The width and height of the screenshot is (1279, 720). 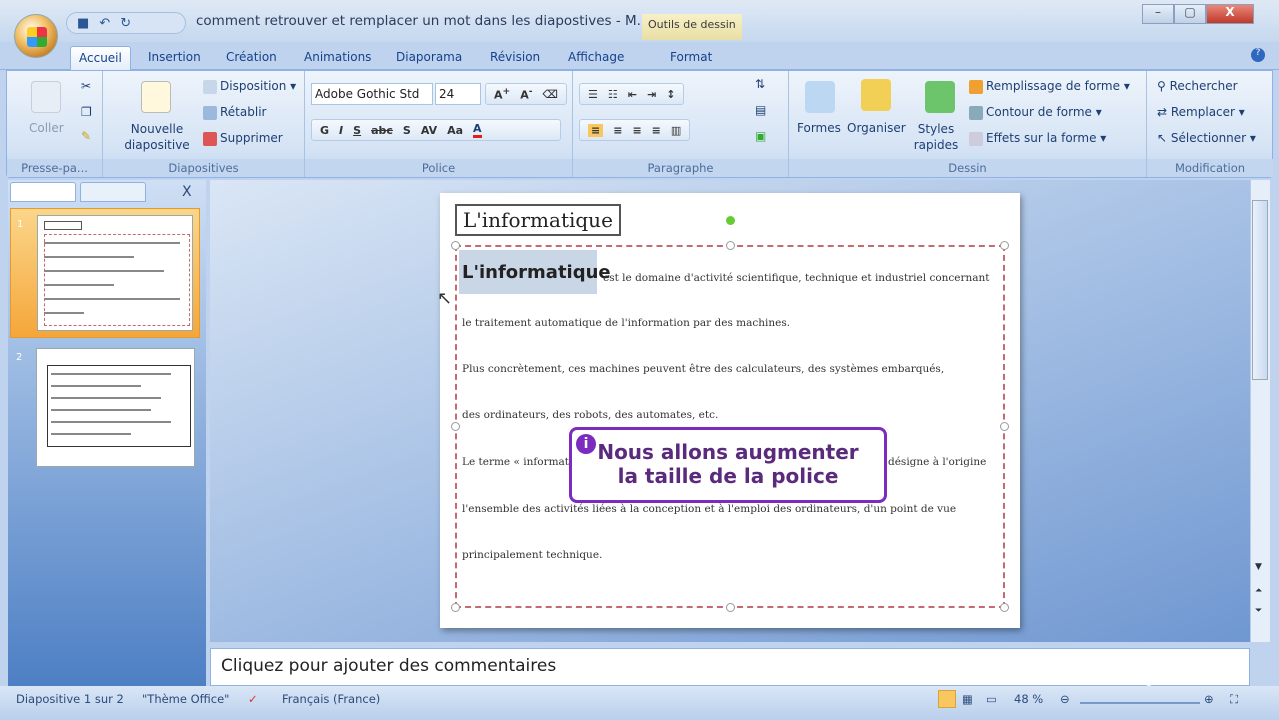 What do you see at coordinates (429, 58) in the screenshot?
I see `tab-diaporama: Diaporama` at bounding box center [429, 58].